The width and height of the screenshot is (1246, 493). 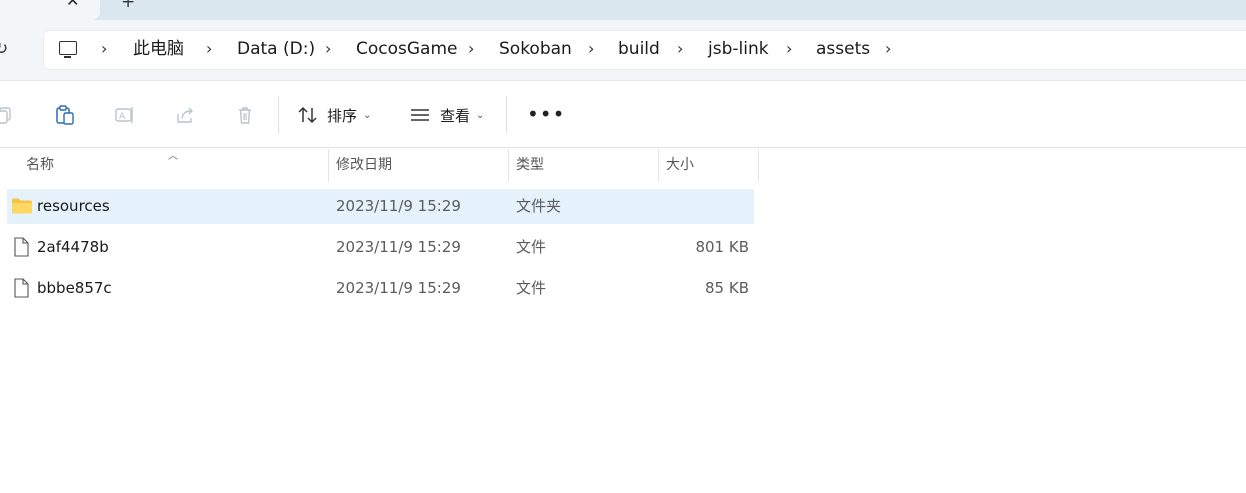 I want to click on file-name: bbbe857c, so click(x=74, y=288).